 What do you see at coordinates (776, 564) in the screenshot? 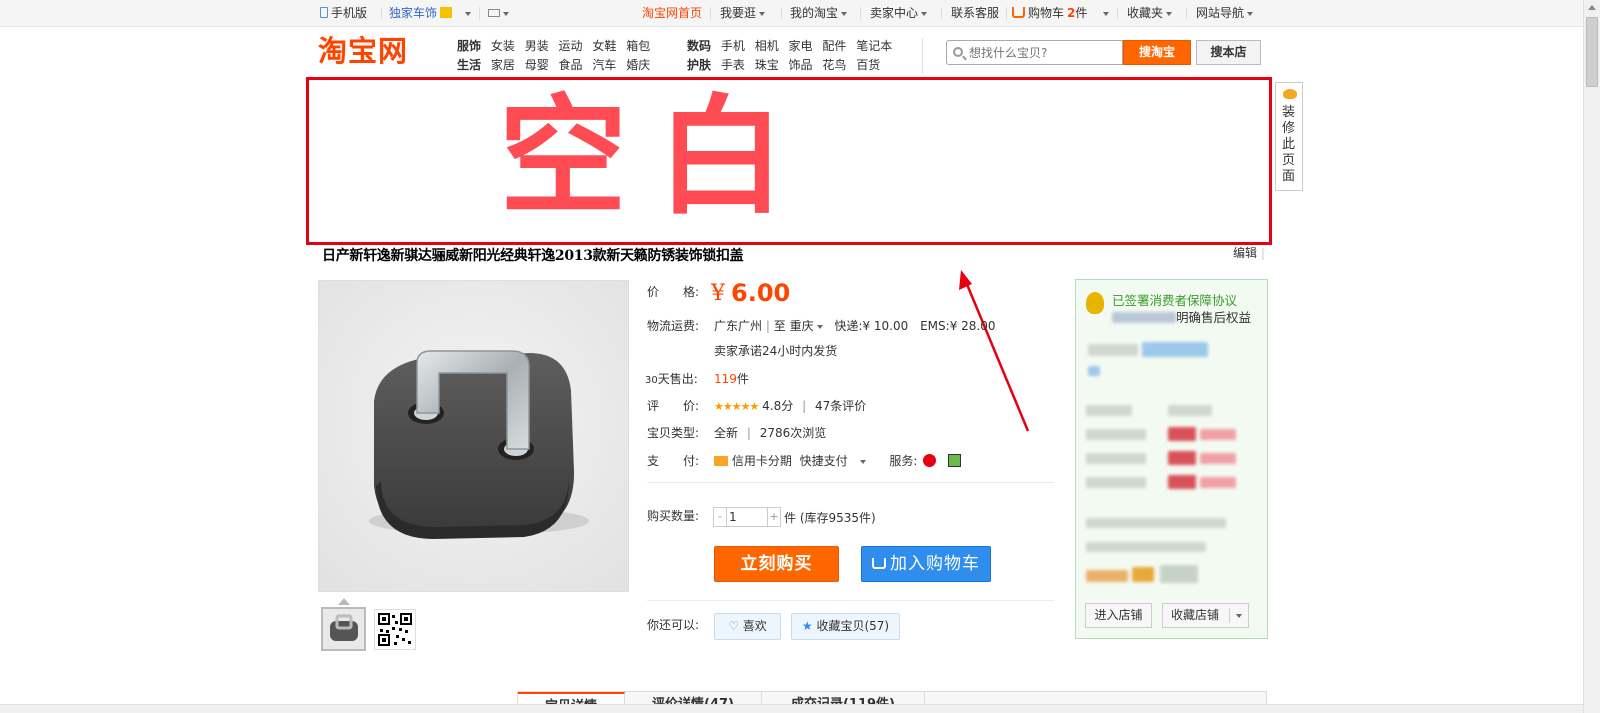
I see `buy-now-button: 立刻购买` at bounding box center [776, 564].